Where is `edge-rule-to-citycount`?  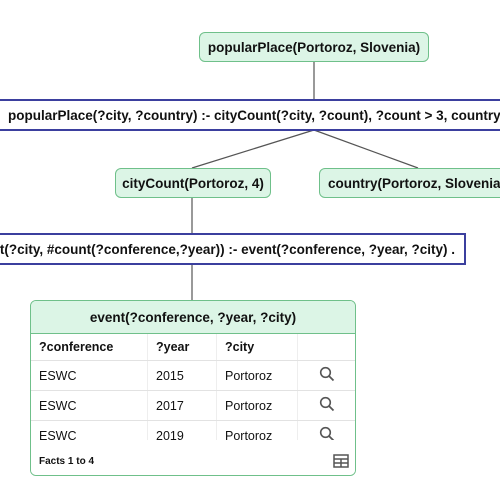 edge-rule-to-citycount is located at coordinates (253, 149).